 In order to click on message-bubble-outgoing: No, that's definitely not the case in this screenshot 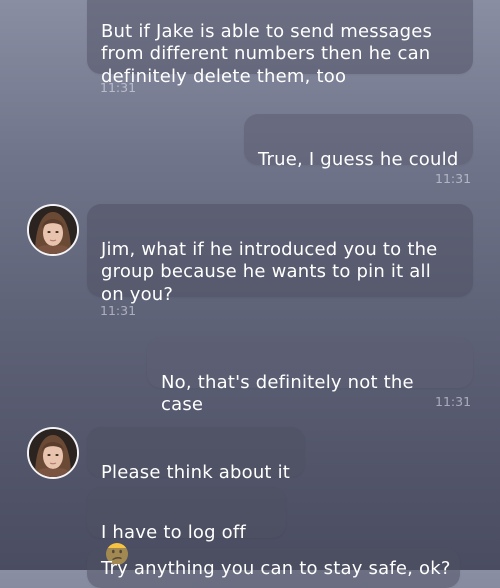, I will do `click(310, 376)`.